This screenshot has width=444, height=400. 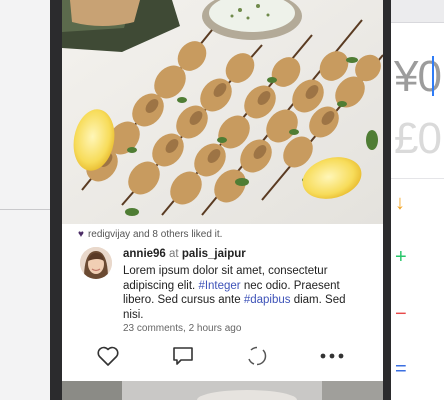 What do you see at coordinates (267, 300) in the screenshot?
I see `hashtag-link: #dapibus` at bounding box center [267, 300].